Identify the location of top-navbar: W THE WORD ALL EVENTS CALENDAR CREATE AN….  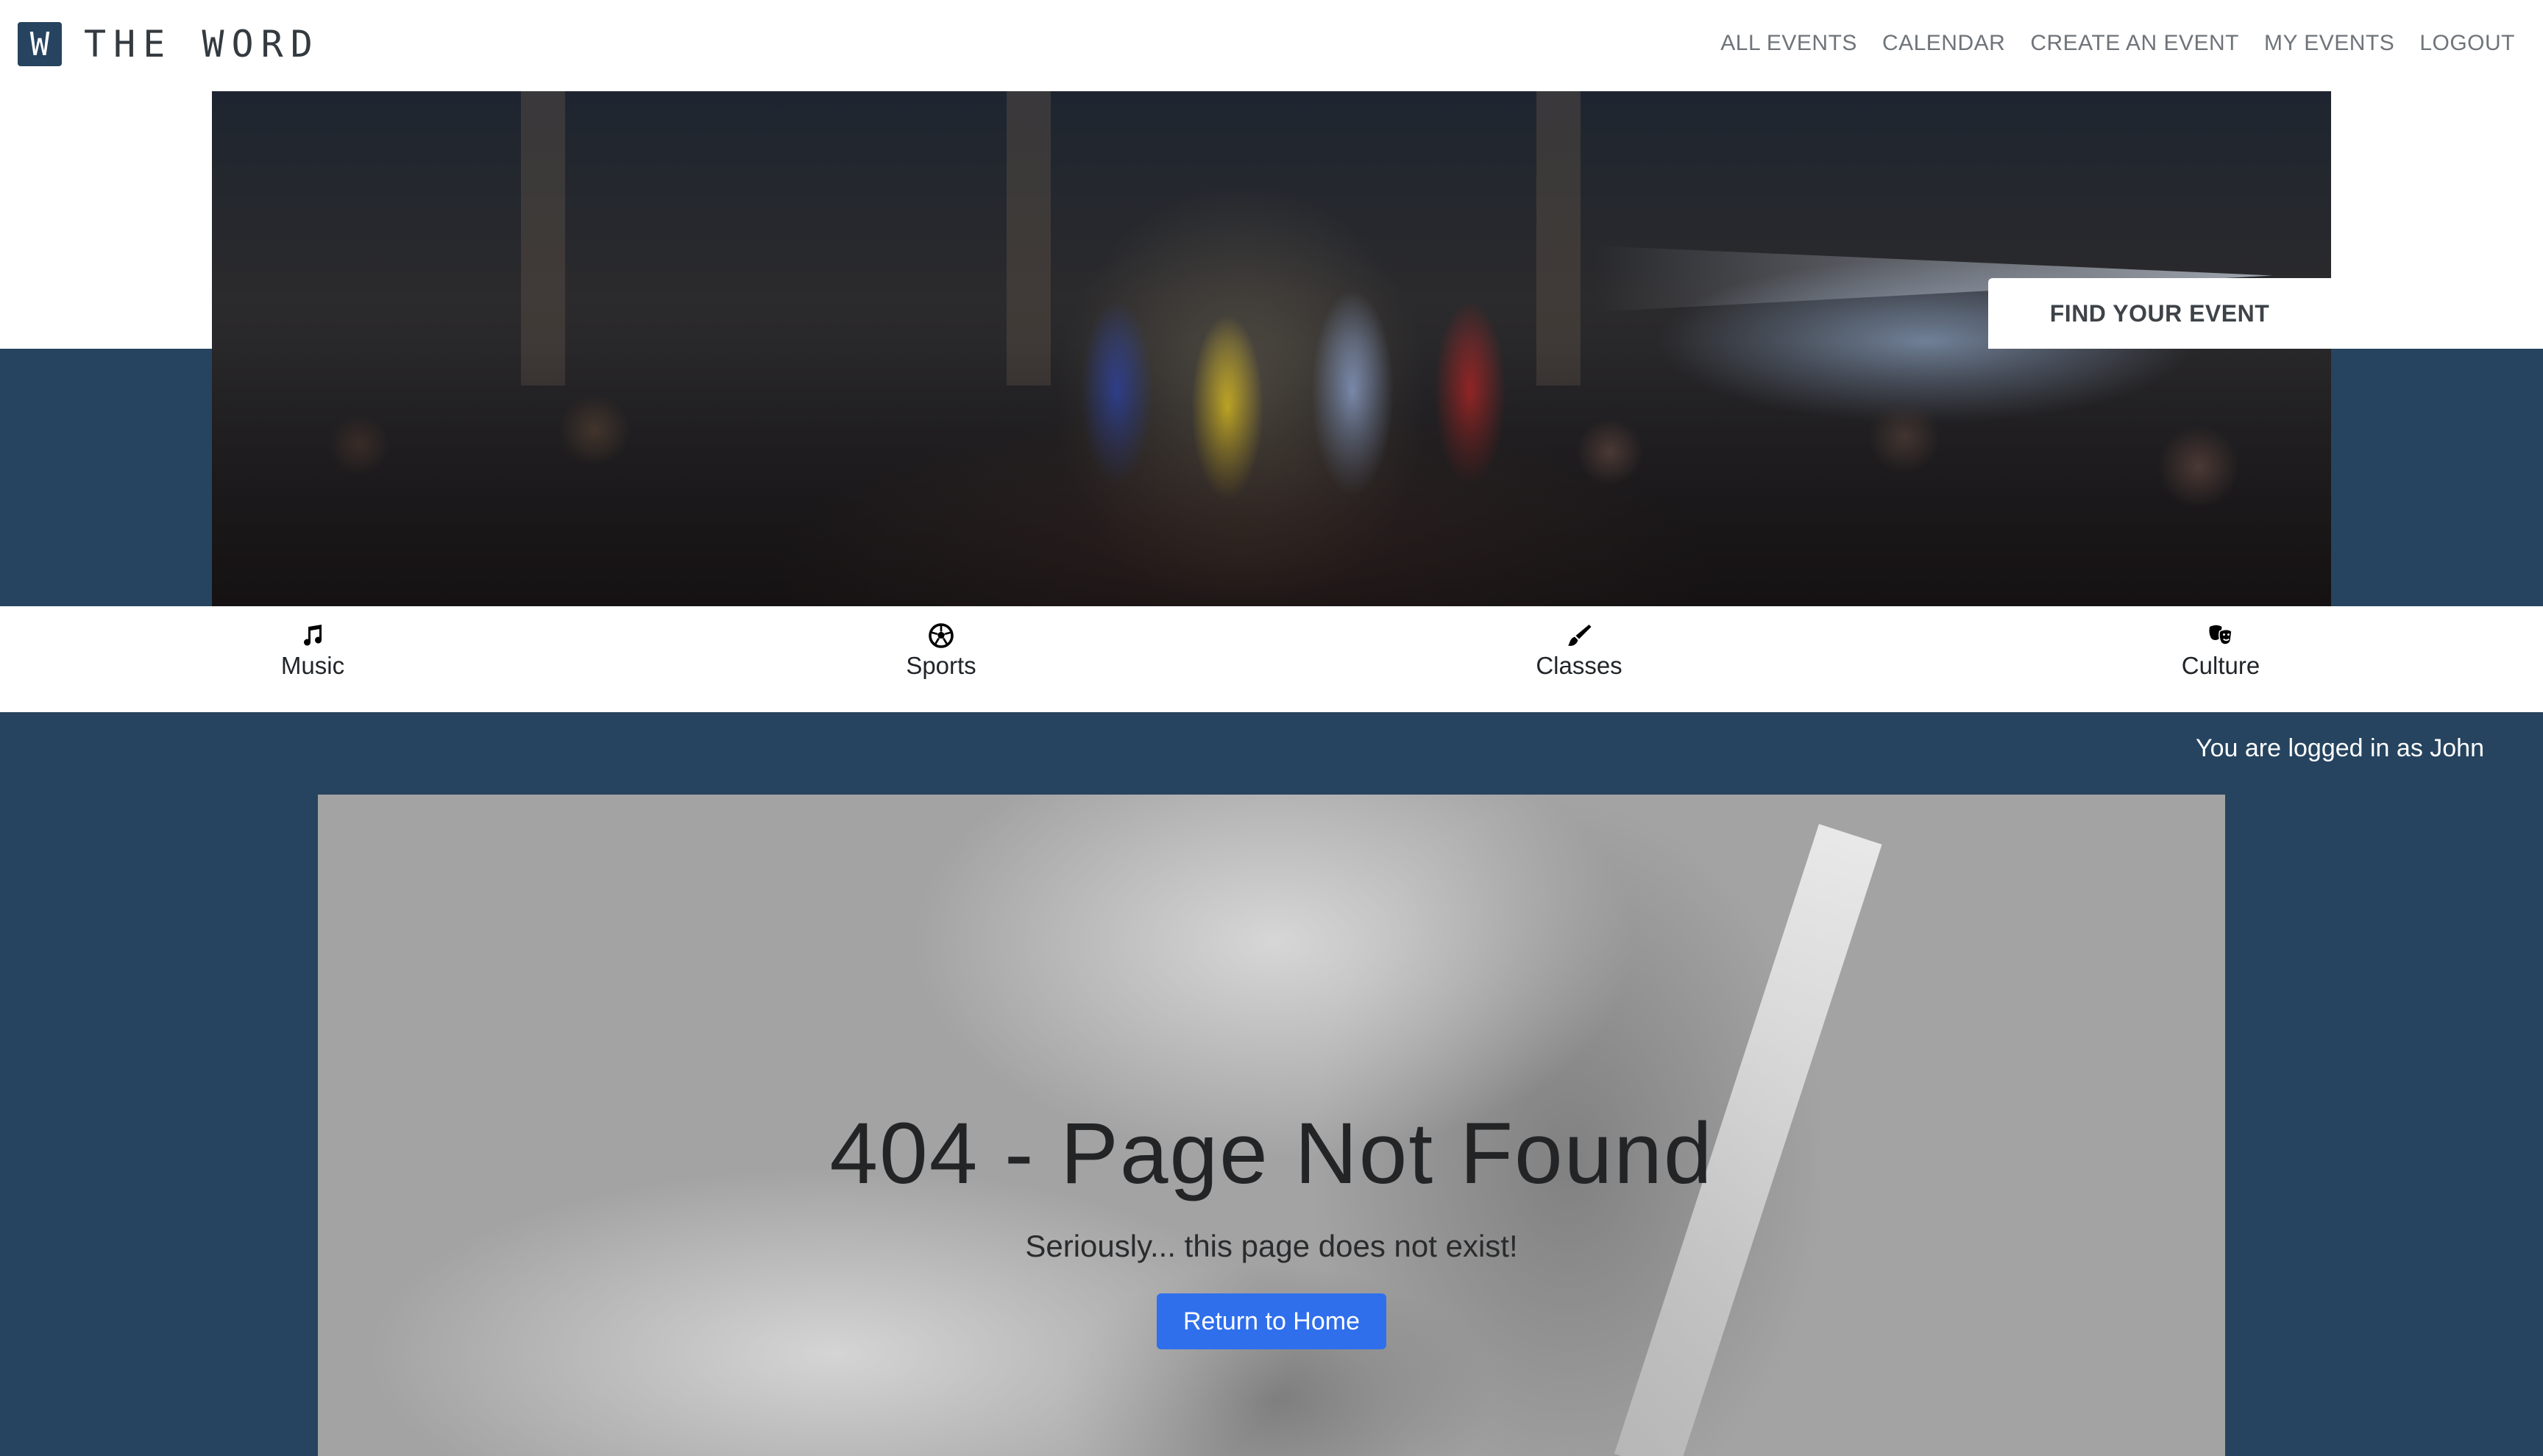
(1271, 45).